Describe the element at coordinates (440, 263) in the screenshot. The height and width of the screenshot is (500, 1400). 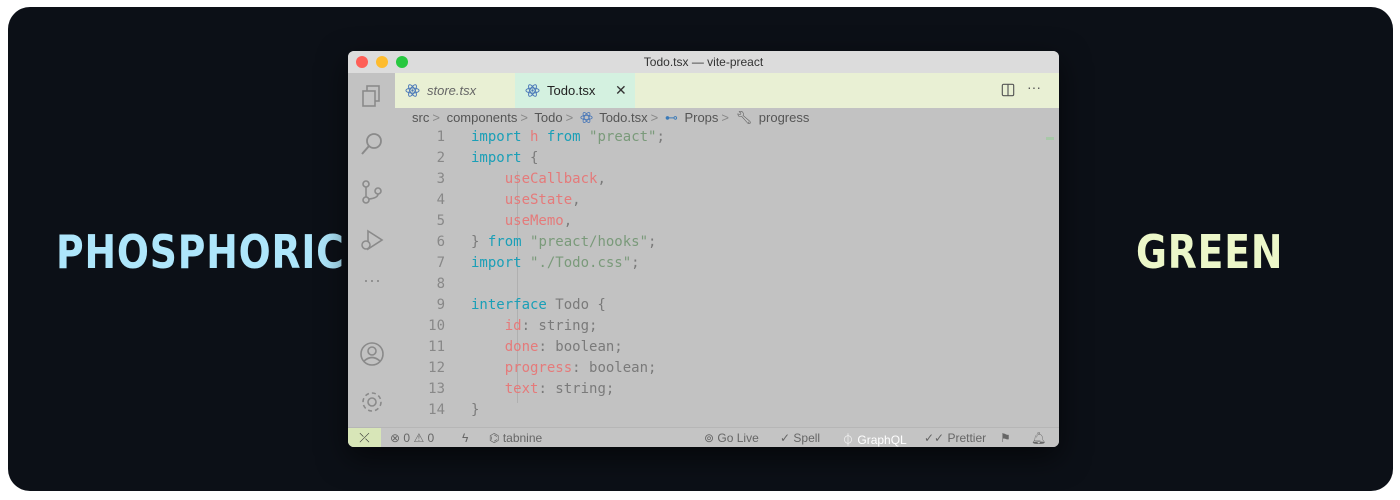
I see `line-number: 7` at that location.